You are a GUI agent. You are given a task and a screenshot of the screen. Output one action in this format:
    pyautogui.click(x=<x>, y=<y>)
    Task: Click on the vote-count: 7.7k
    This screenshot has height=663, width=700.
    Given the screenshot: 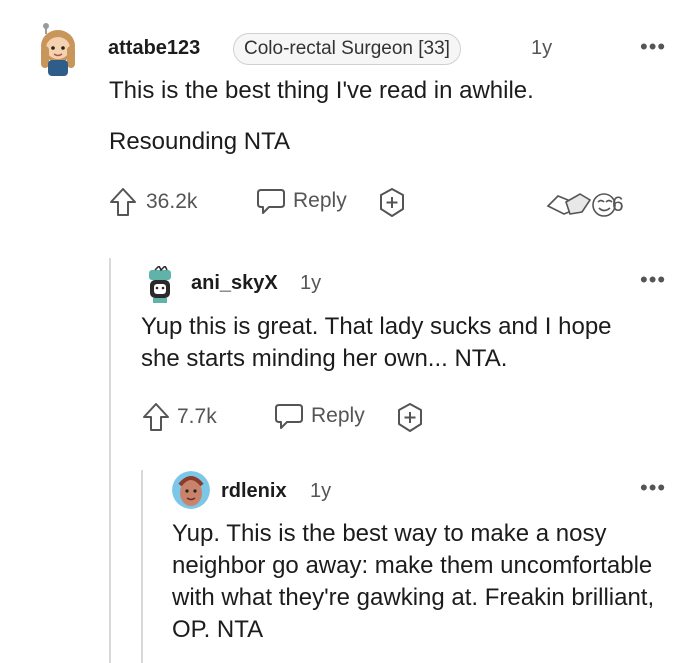 What is the action you would take?
    pyautogui.click(x=197, y=416)
    